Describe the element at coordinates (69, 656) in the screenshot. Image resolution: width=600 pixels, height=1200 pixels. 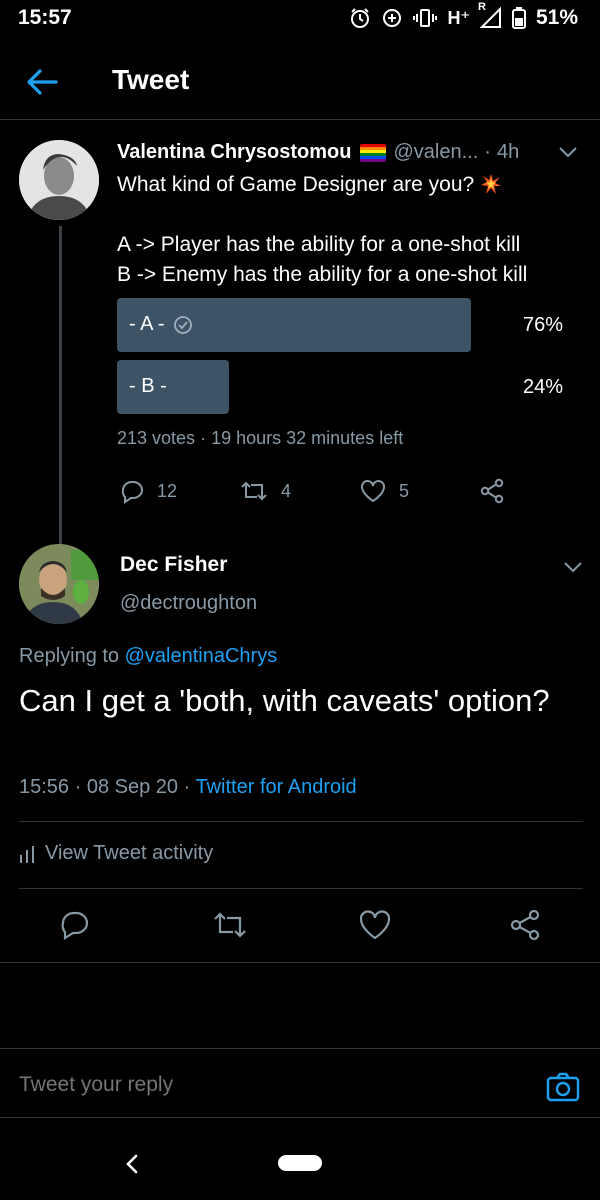
I see `replying-prefix: Replying to` at that location.